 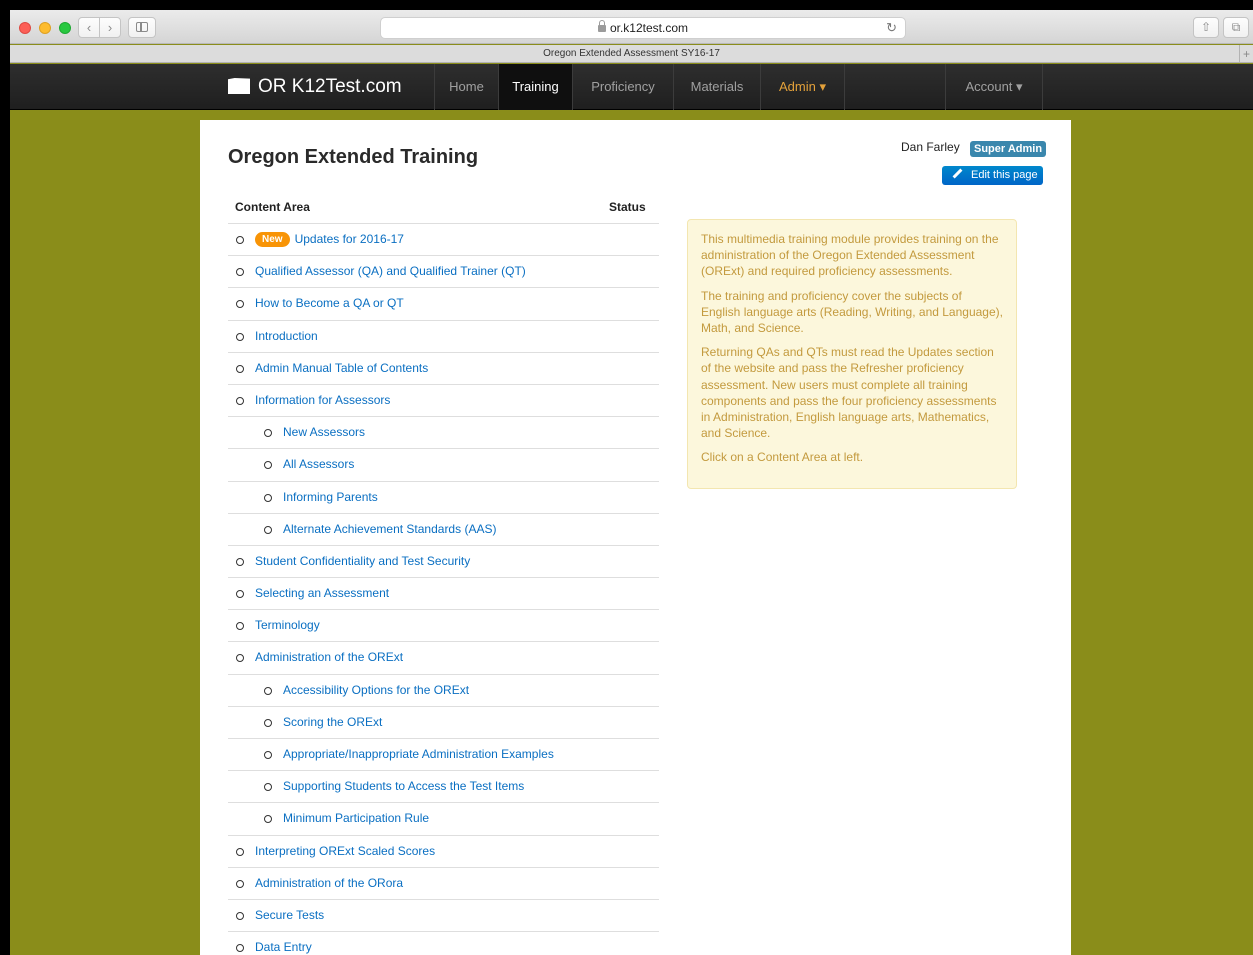 What do you see at coordinates (443, 721) in the screenshot?
I see `content-row: Scoring the ORExt` at bounding box center [443, 721].